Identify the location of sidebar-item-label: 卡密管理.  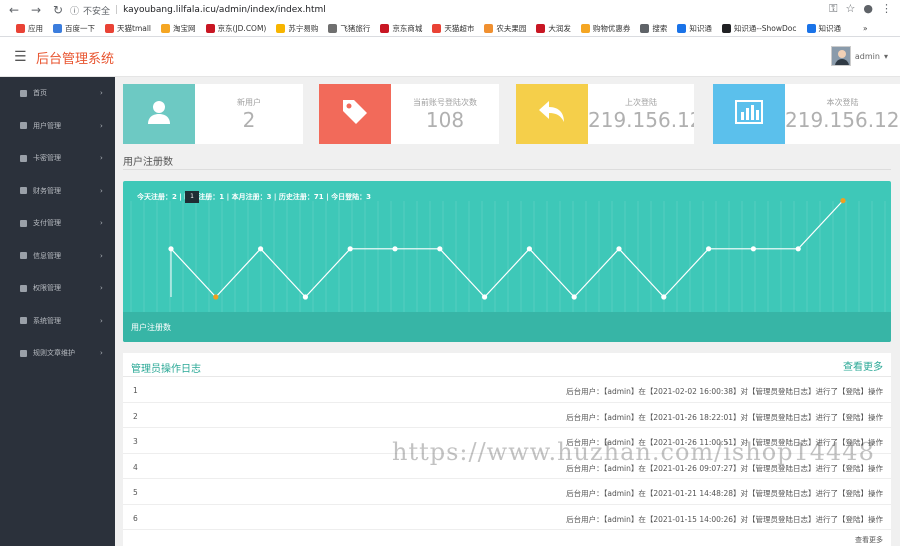
(47, 158).